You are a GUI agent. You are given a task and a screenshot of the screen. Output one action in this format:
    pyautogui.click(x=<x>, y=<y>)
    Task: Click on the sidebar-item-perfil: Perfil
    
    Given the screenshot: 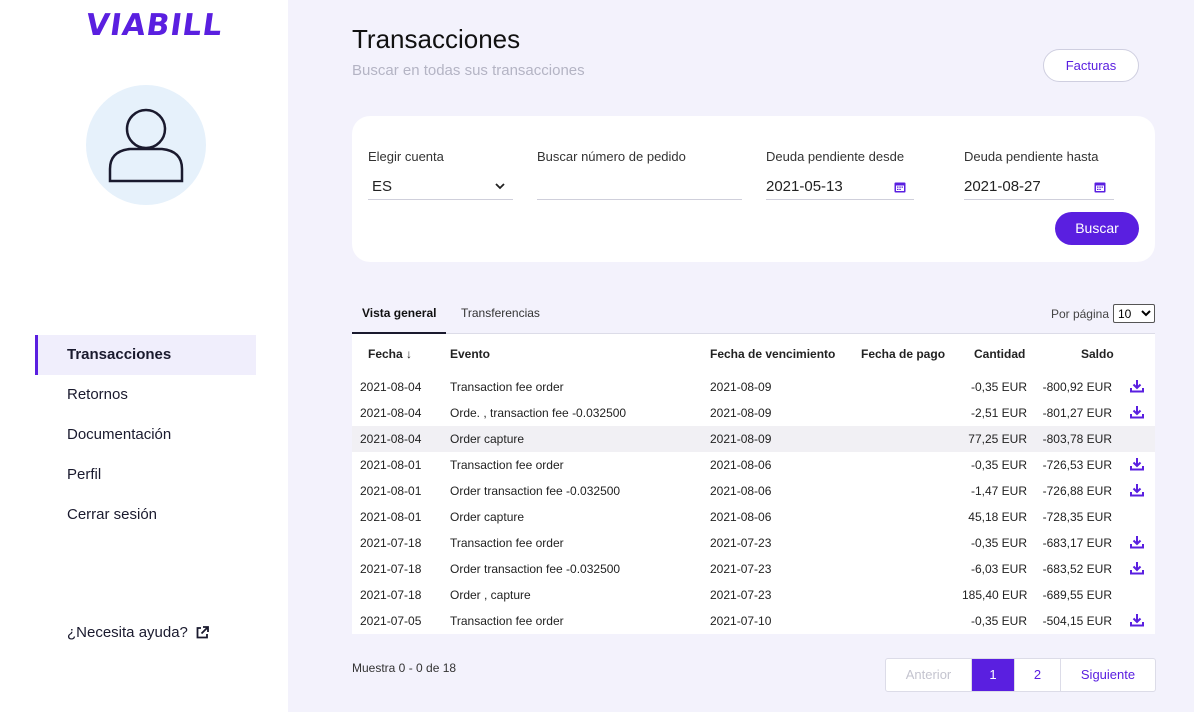 What is the action you would take?
    pyautogui.click(x=145, y=475)
    